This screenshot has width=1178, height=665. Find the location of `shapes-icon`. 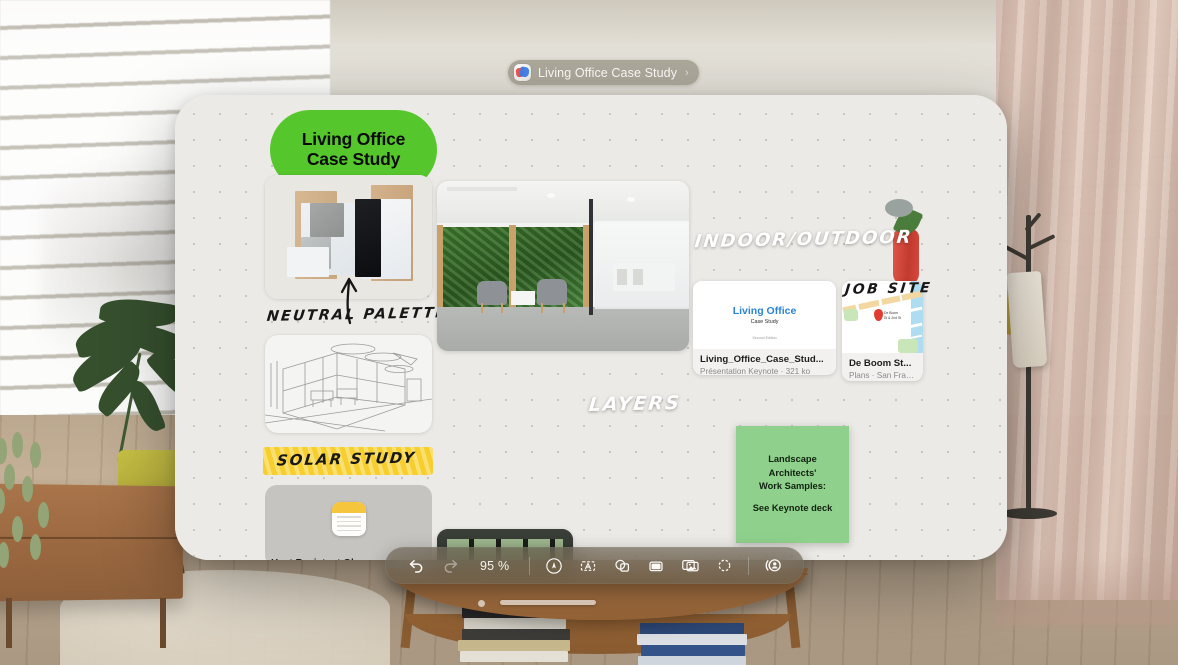

shapes-icon is located at coordinates (622, 565).